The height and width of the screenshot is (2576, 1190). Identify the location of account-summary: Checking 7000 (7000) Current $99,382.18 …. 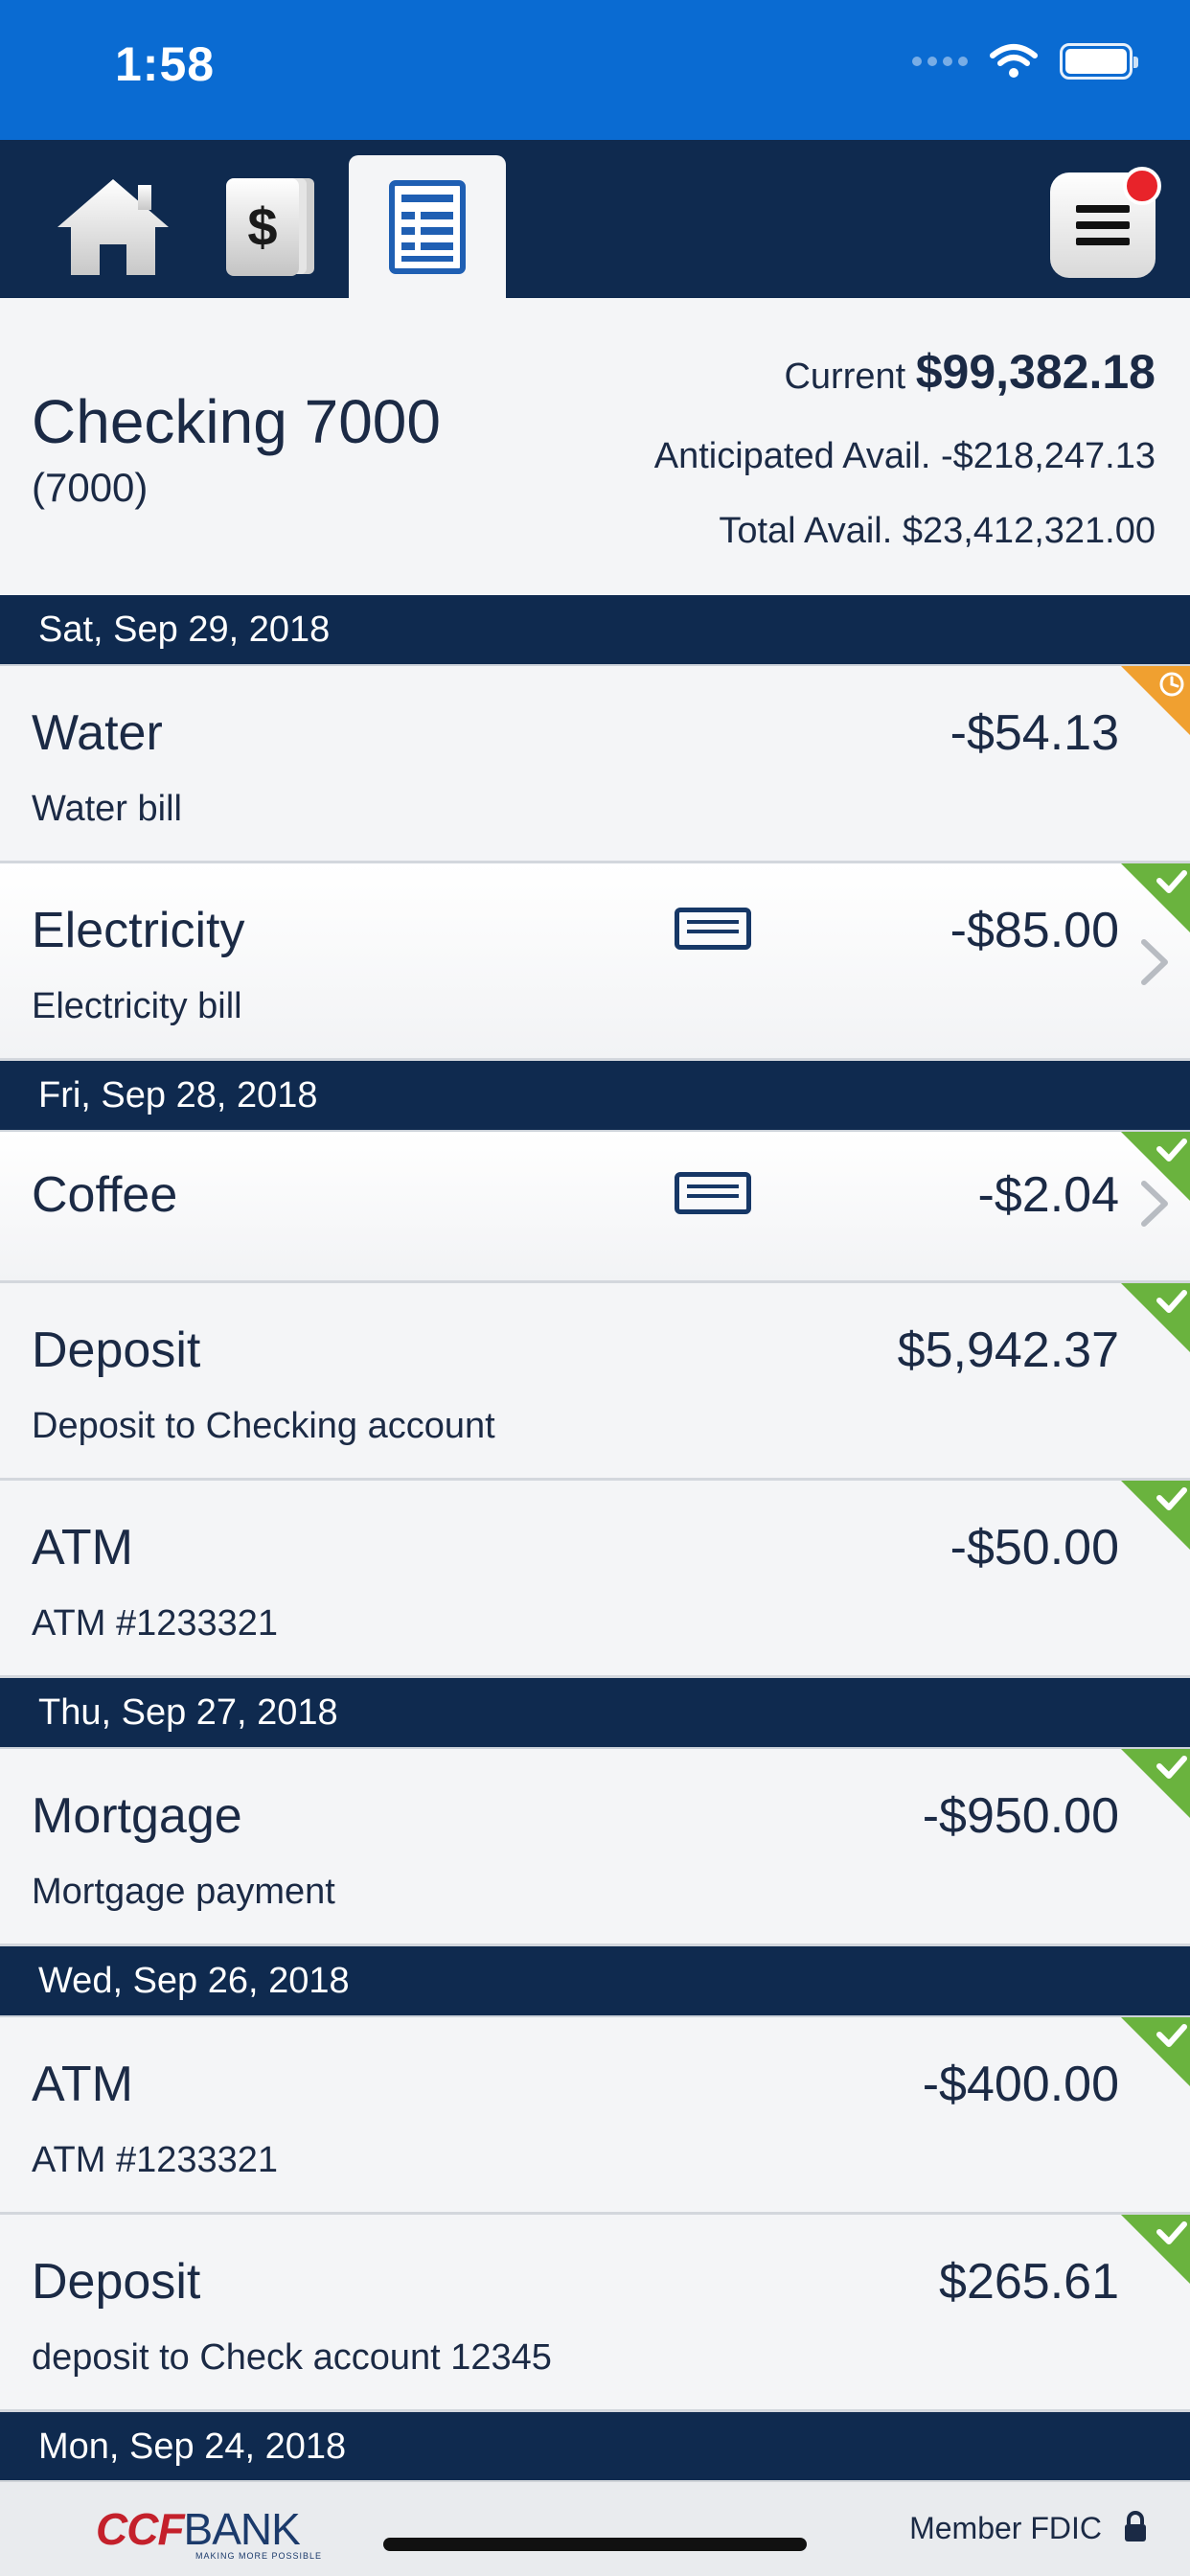
(595, 446).